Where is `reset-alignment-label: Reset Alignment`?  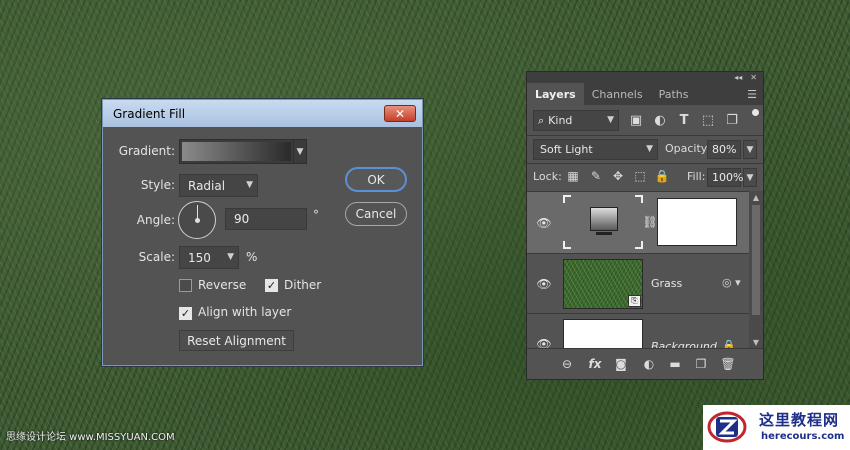
reset-alignment-label: Reset Alignment is located at coordinates (236, 340).